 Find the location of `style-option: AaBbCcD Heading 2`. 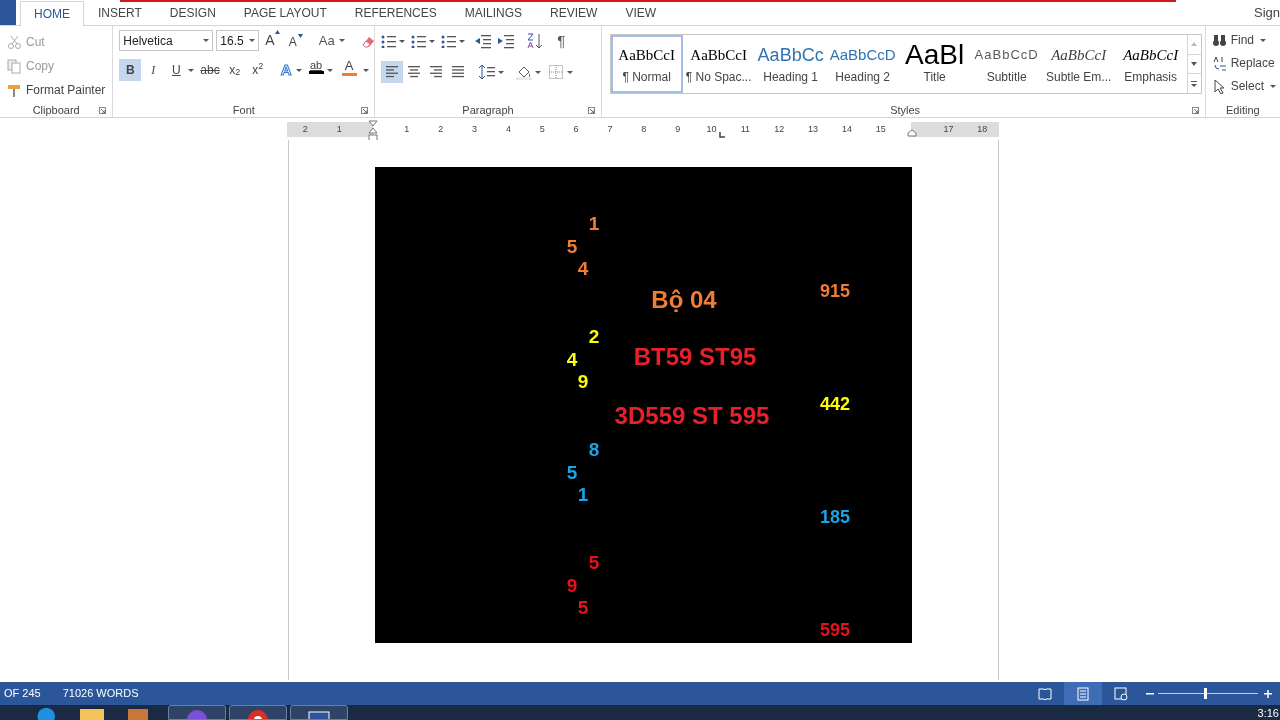

style-option: AaBbCcD Heading 2 is located at coordinates (862, 64).